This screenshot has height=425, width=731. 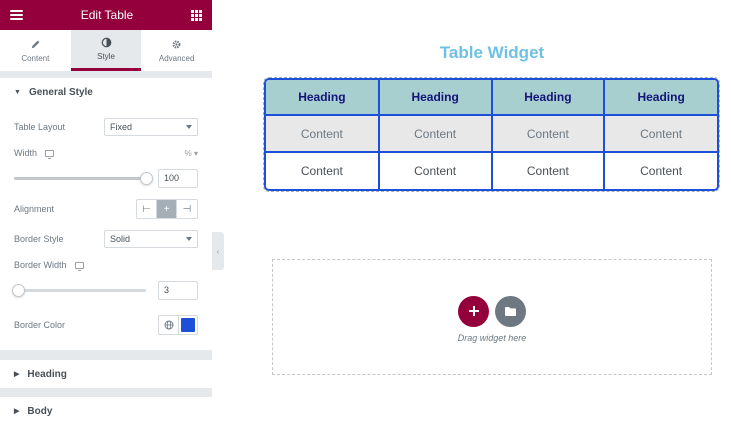 I want to click on table-layout-label: Table Layout, so click(x=40, y=127).